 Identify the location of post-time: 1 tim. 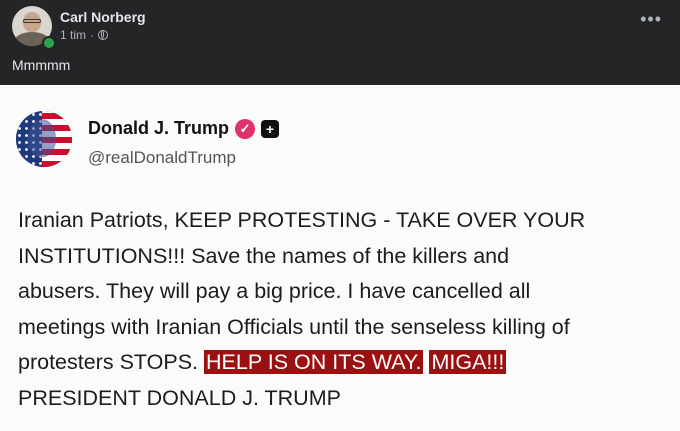
(73, 35).